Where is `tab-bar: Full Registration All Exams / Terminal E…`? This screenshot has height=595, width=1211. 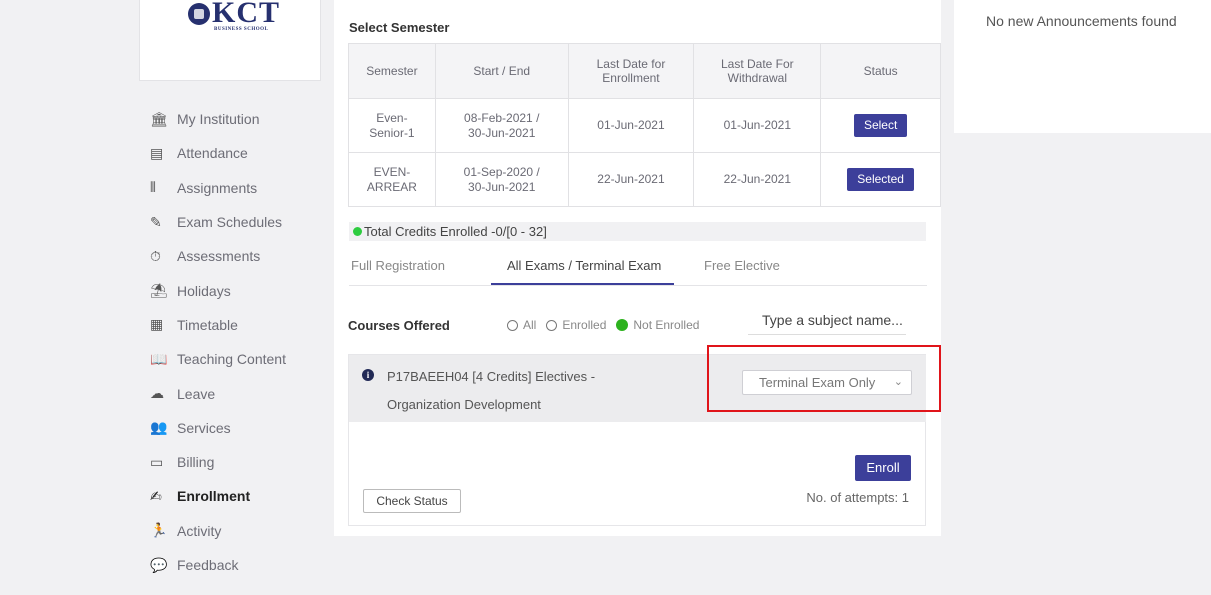 tab-bar: Full Registration All Exams / Terminal E… is located at coordinates (638, 271).